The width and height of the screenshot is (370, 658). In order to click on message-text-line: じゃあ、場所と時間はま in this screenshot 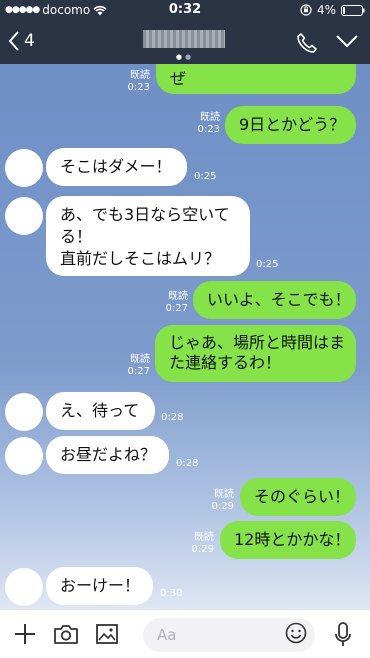, I will do `click(257, 342)`.